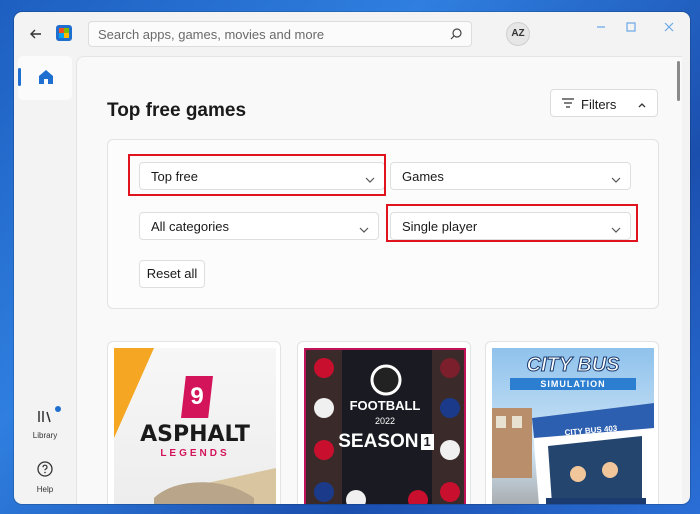 Image resolution: width=700 pixels, height=514 pixels. I want to click on filter-icon, so click(568, 103).